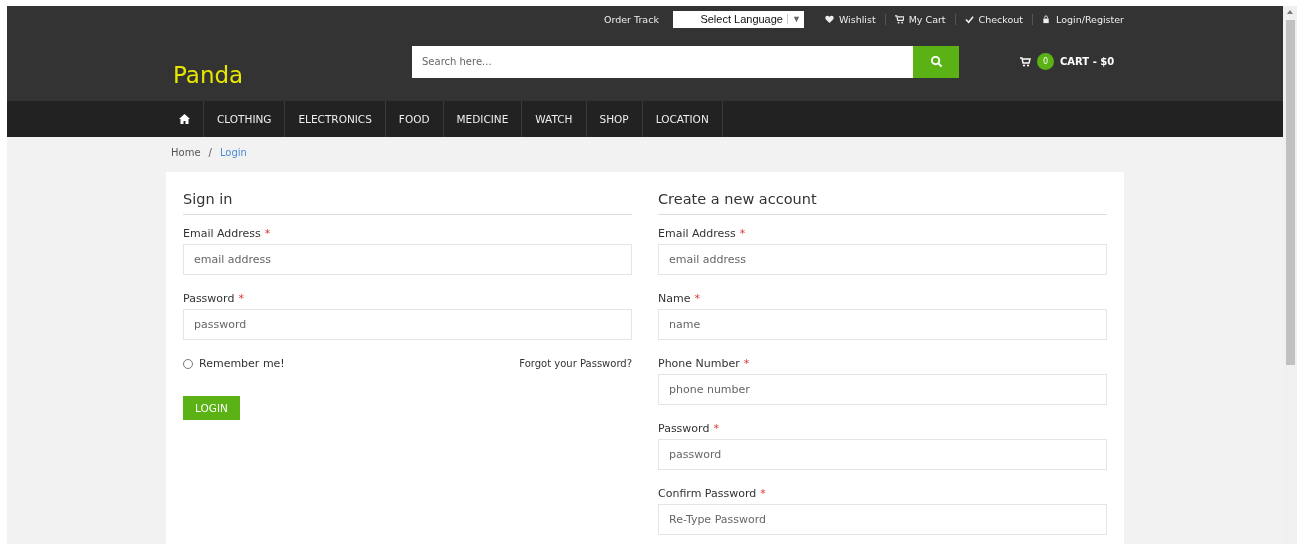  I want to click on input-field: phone number, so click(882, 389).